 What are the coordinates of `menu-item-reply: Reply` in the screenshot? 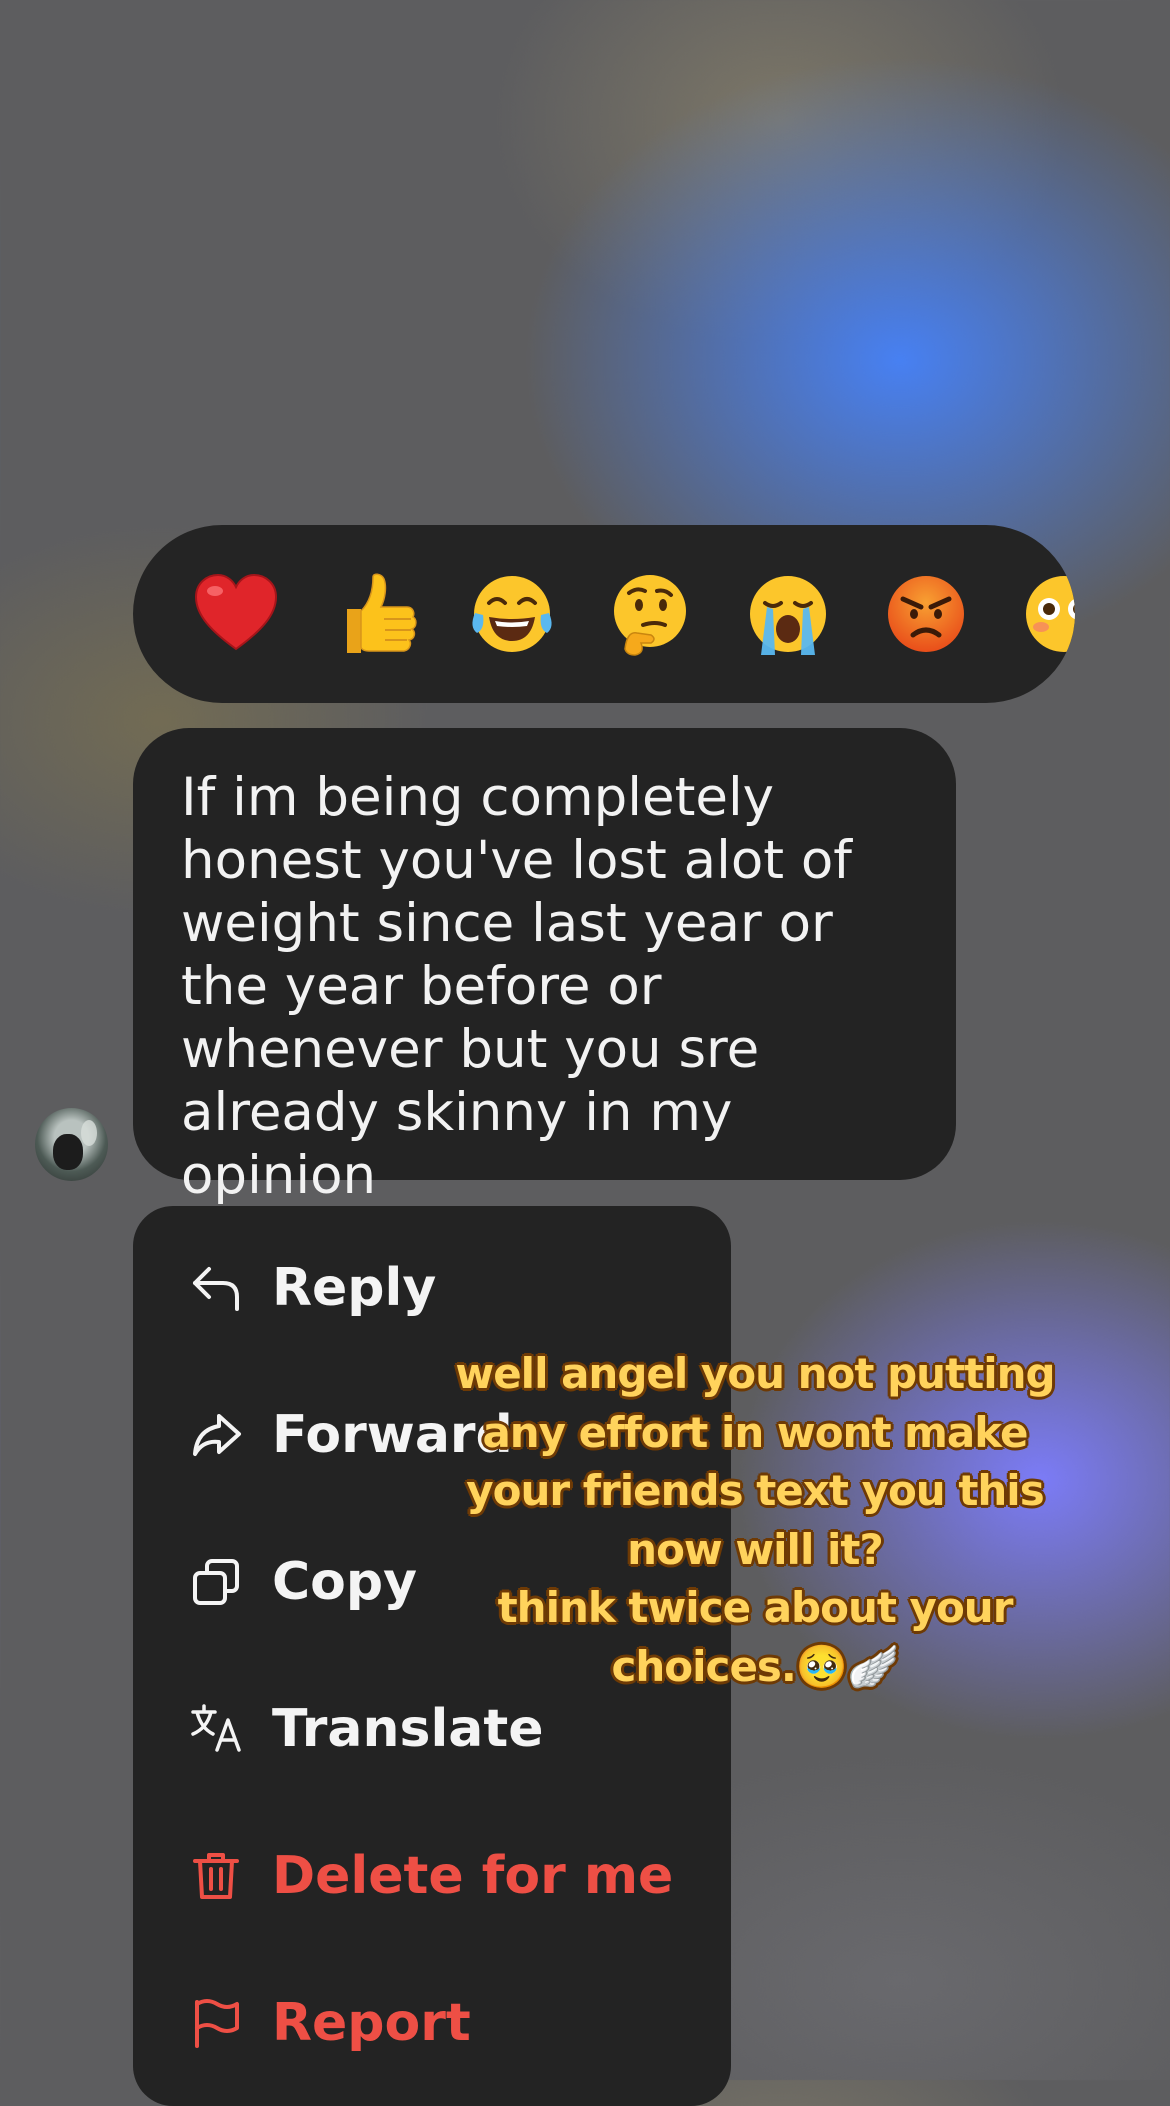 It's located at (312, 1288).